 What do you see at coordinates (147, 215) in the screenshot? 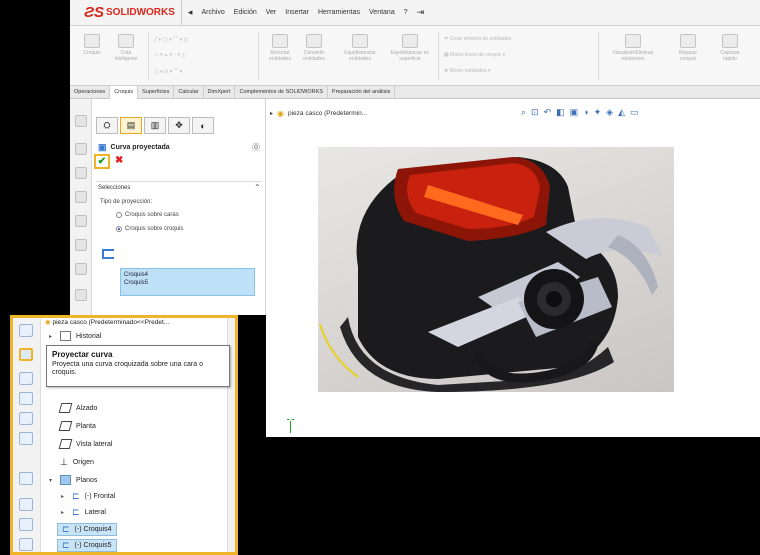
I see `radio-sketch-on-faces: Croquis sobre caras` at bounding box center [147, 215].